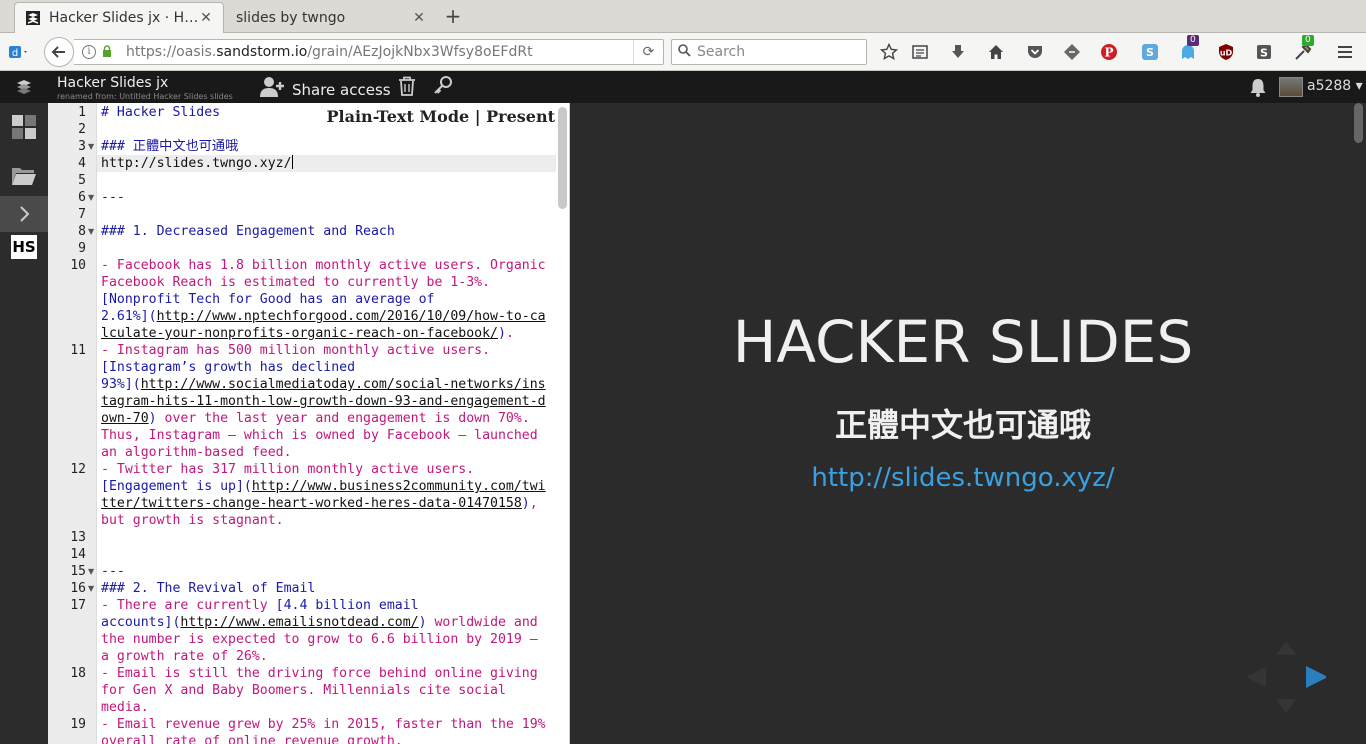  Describe the element at coordinates (399, 486) in the screenshot. I see `code-link: http://www.business2community.com/twi` at that location.